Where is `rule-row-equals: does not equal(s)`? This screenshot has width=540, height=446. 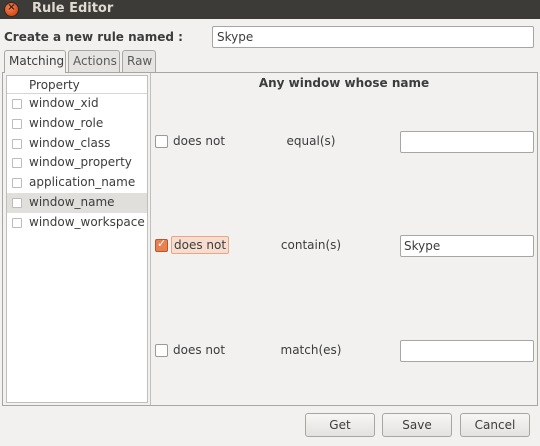
rule-row-equals: does not equal(s) is located at coordinates (344, 142).